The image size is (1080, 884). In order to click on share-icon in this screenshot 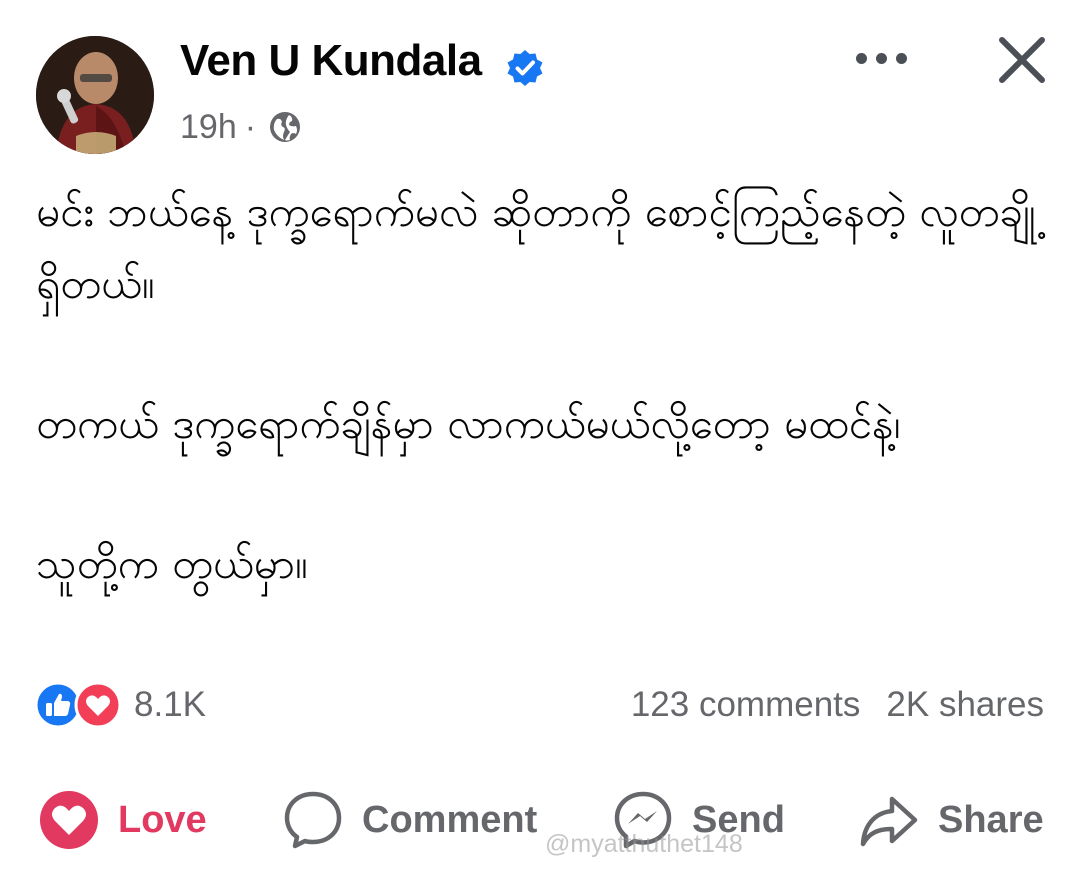, I will do `click(889, 821)`.